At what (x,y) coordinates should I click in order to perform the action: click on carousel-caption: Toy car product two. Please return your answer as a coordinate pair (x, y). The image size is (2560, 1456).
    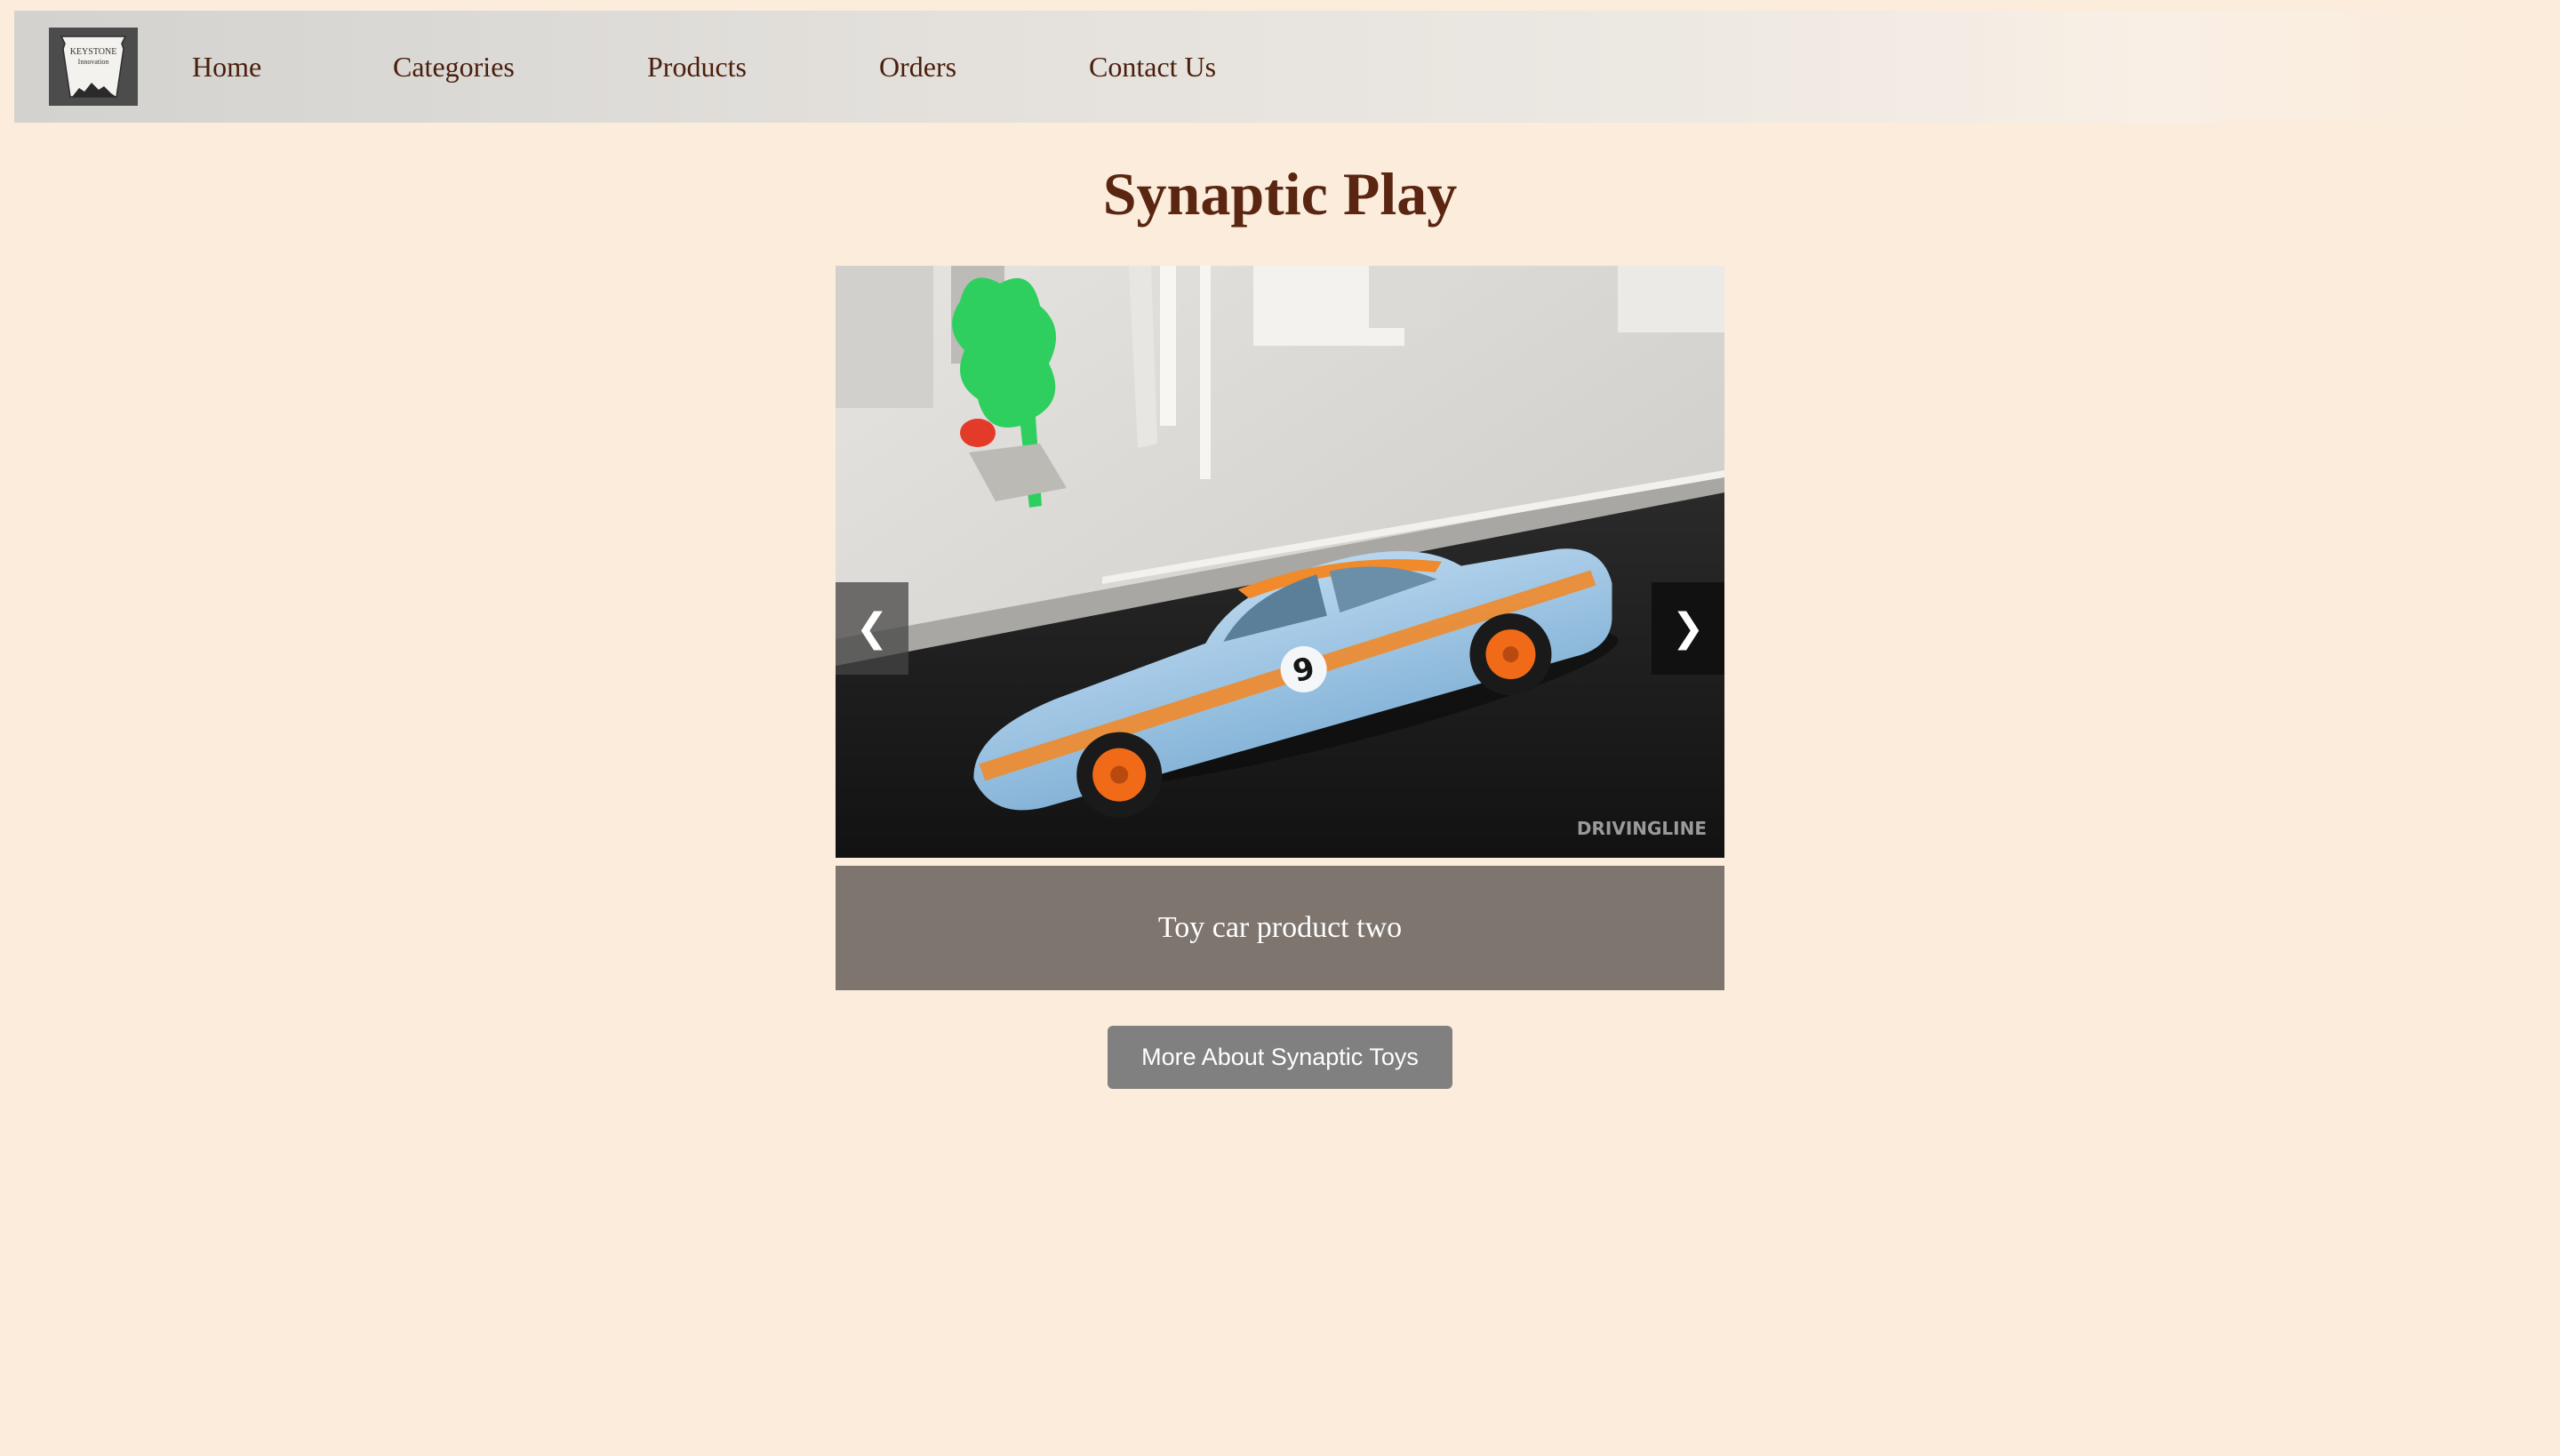
    Looking at the image, I should click on (1280, 928).